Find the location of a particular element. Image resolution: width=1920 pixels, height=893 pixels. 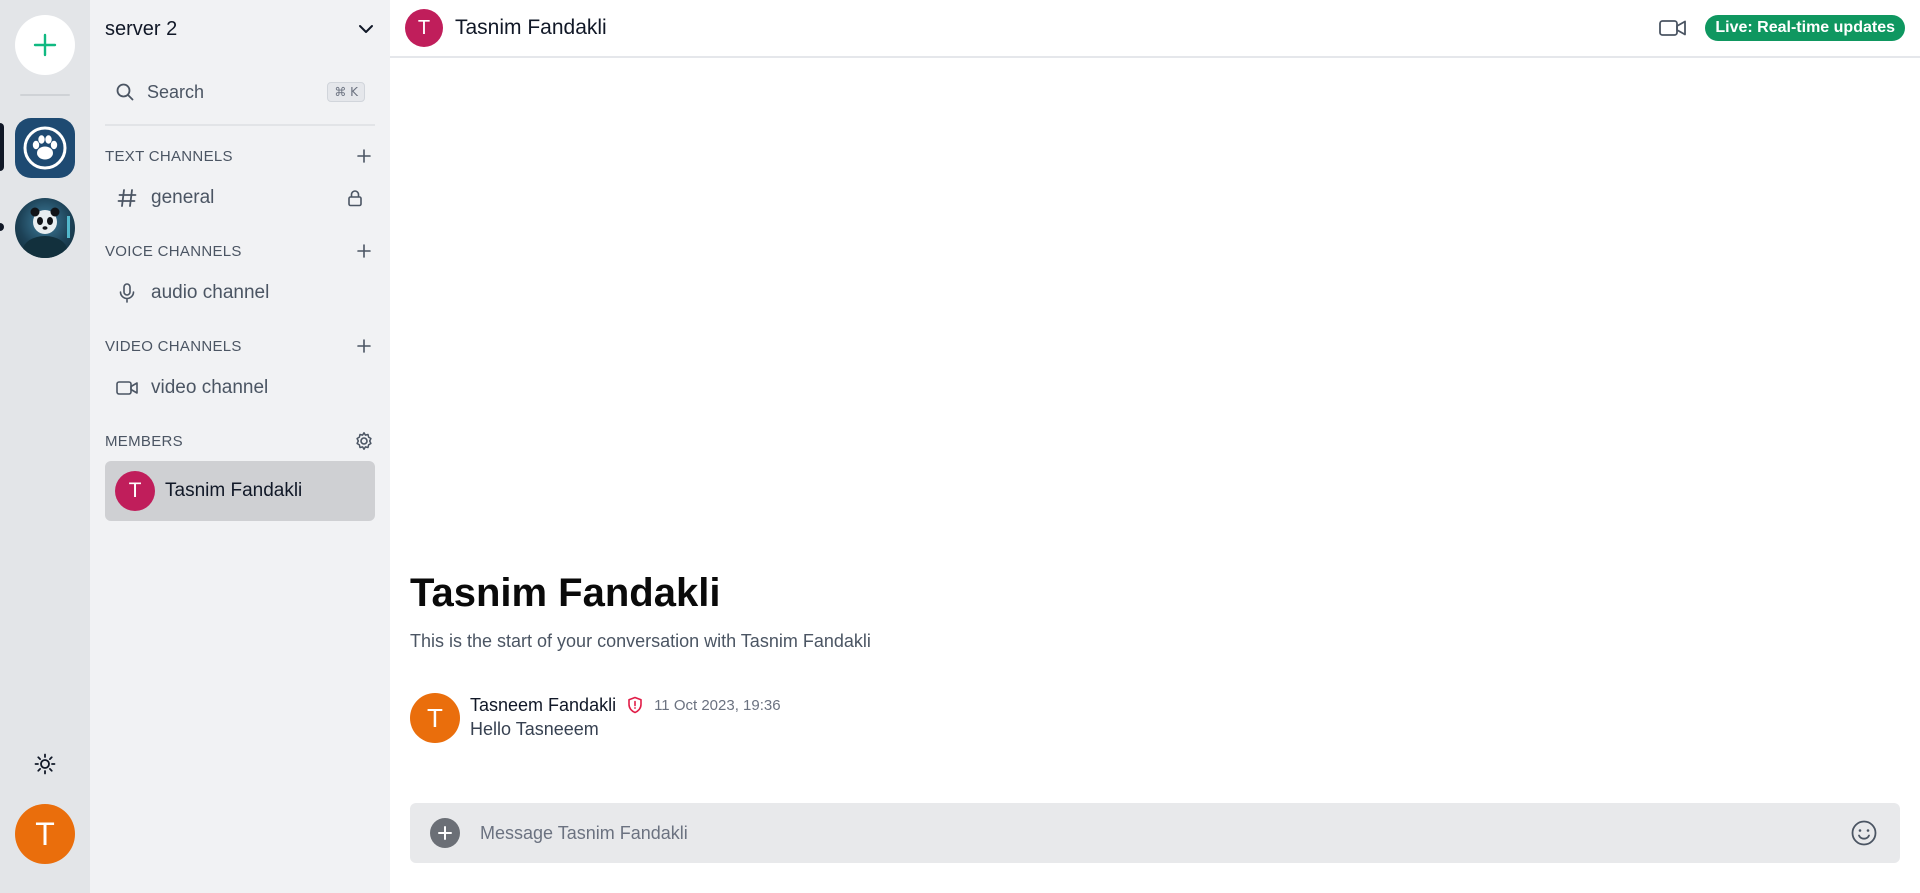

voice-channels-title: VOICE CHANNELS is located at coordinates (173, 251).